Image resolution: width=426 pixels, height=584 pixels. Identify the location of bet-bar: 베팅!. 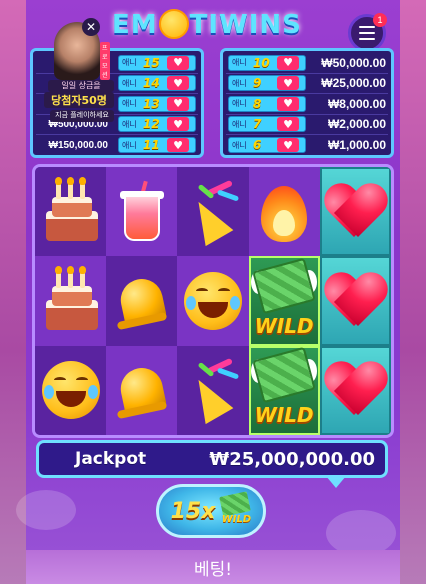
(213, 567).